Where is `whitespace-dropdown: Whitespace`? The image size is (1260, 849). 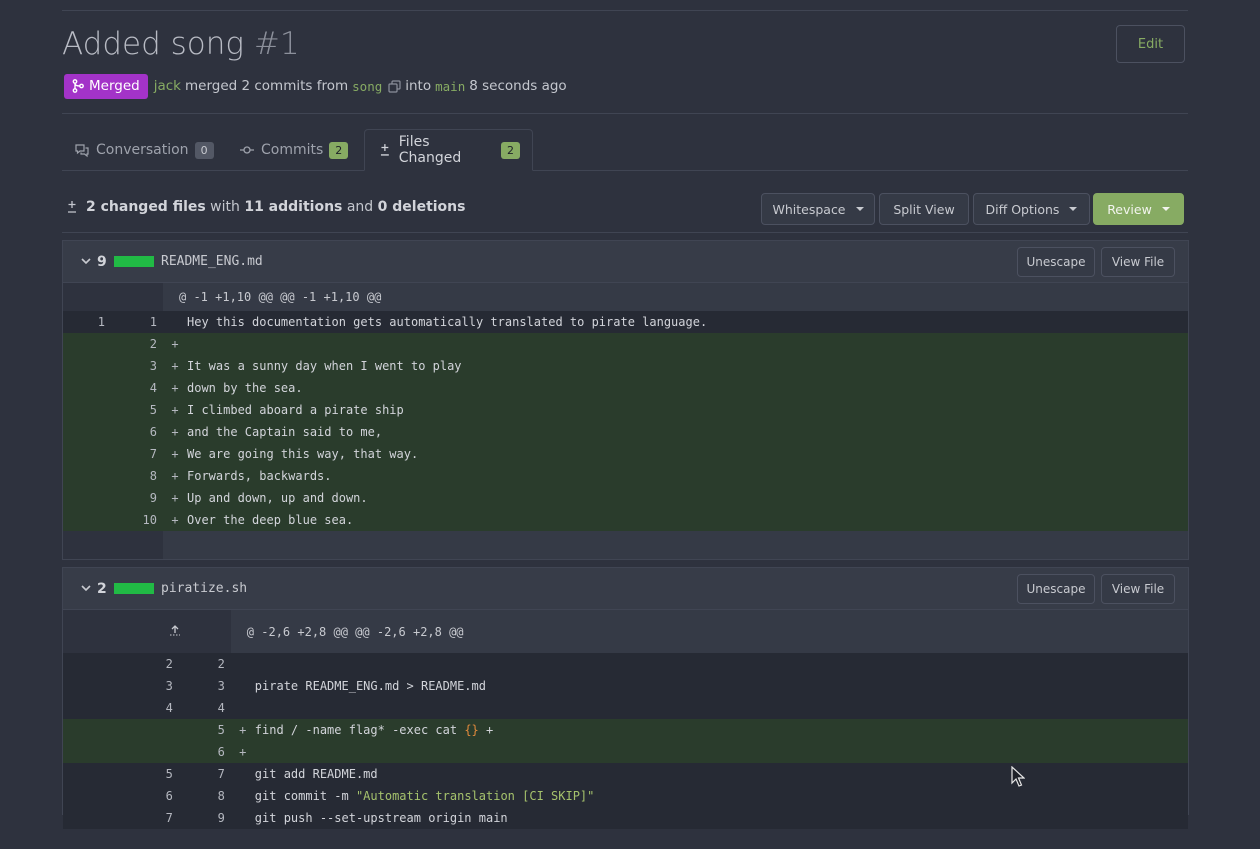 whitespace-dropdown: Whitespace is located at coordinates (818, 209).